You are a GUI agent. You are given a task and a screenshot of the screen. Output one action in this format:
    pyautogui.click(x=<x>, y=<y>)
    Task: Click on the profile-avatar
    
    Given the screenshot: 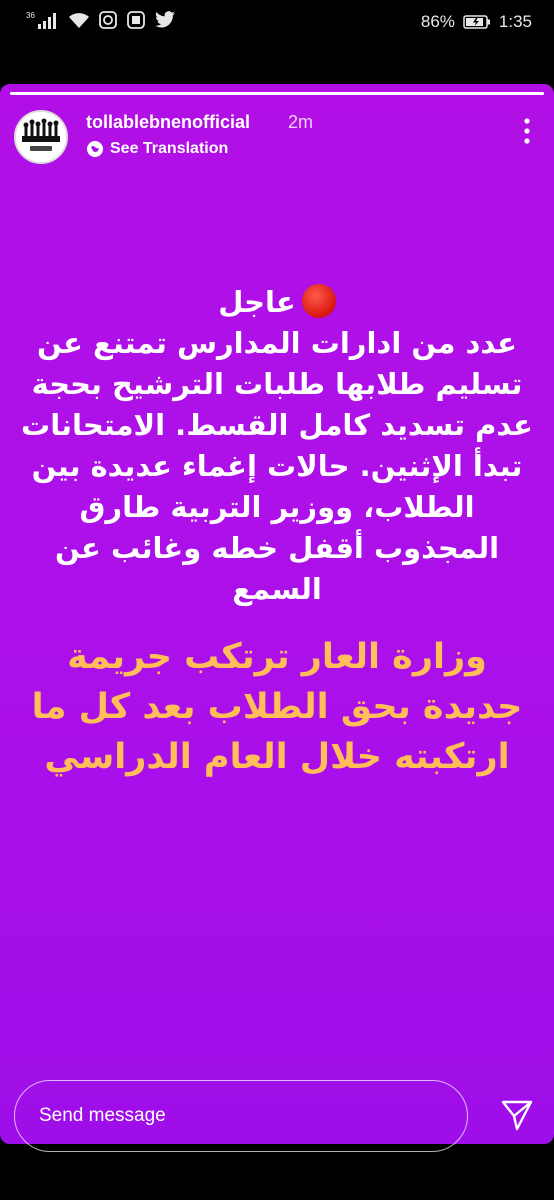 What is the action you would take?
    pyautogui.click(x=41, y=137)
    